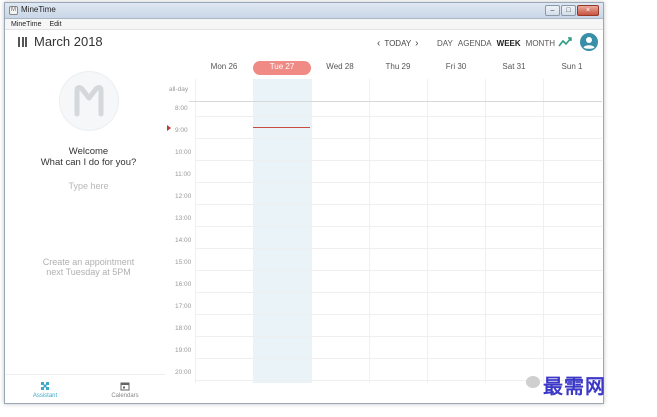 Image resolution: width=657 pixels, height=417 pixels. What do you see at coordinates (475, 43) in the screenshot?
I see `view-agenda-button: AGENDA` at bounding box center [475, 43].